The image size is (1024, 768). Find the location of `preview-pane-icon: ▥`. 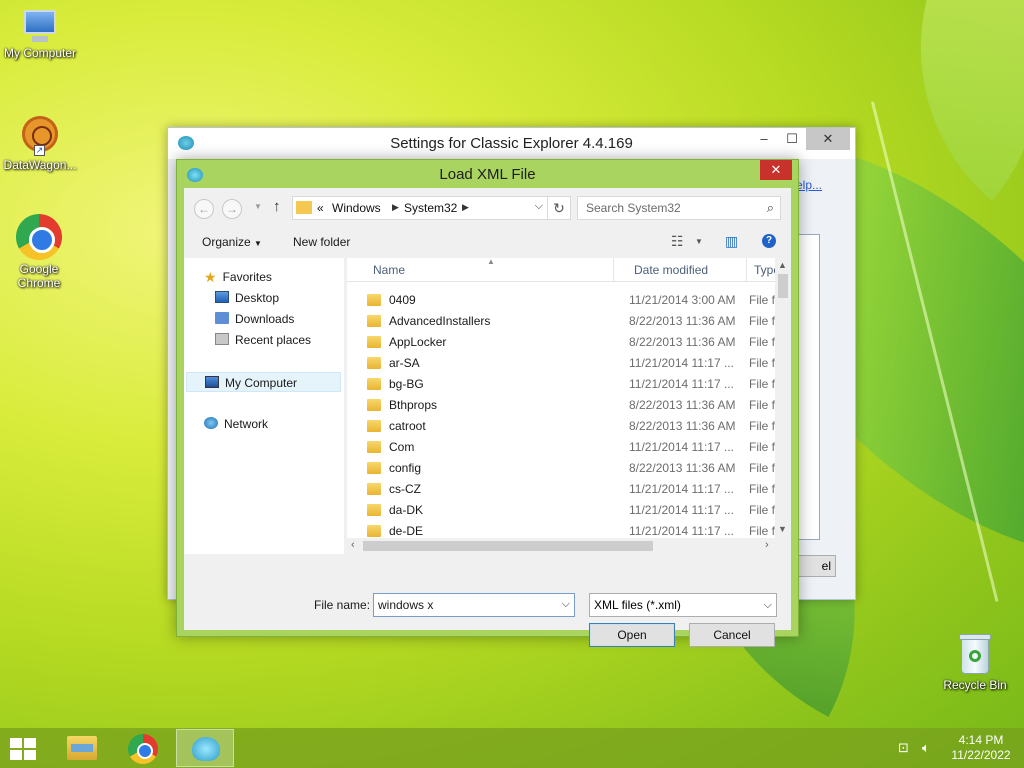

preview-pane-icon: ▥ is located at coordinates (731, 241).